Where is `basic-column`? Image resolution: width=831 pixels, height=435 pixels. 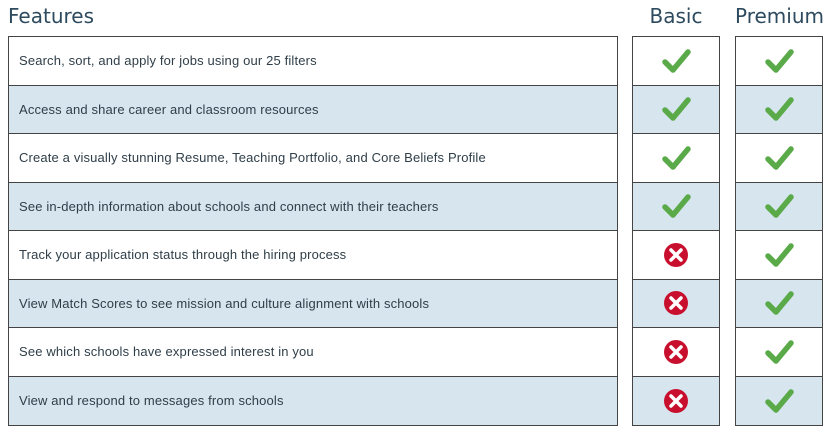 basic-column is located at coordinates (676, 231).